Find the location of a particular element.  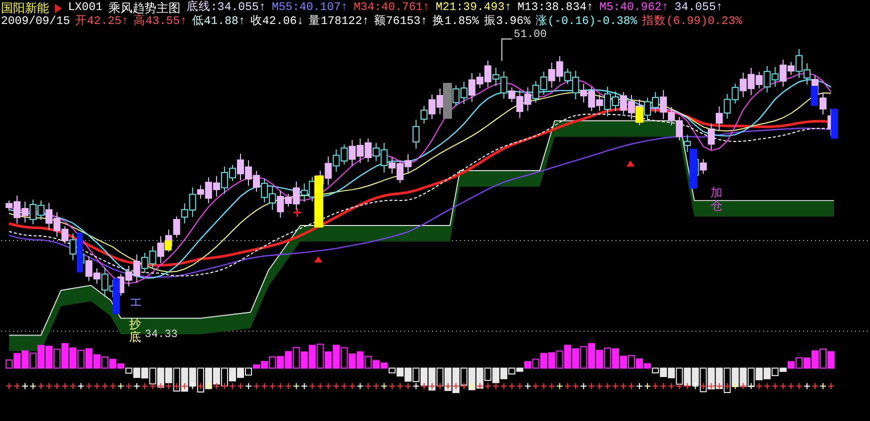

quote-field: 高43.55↑ is located at coordinates (160, 22).